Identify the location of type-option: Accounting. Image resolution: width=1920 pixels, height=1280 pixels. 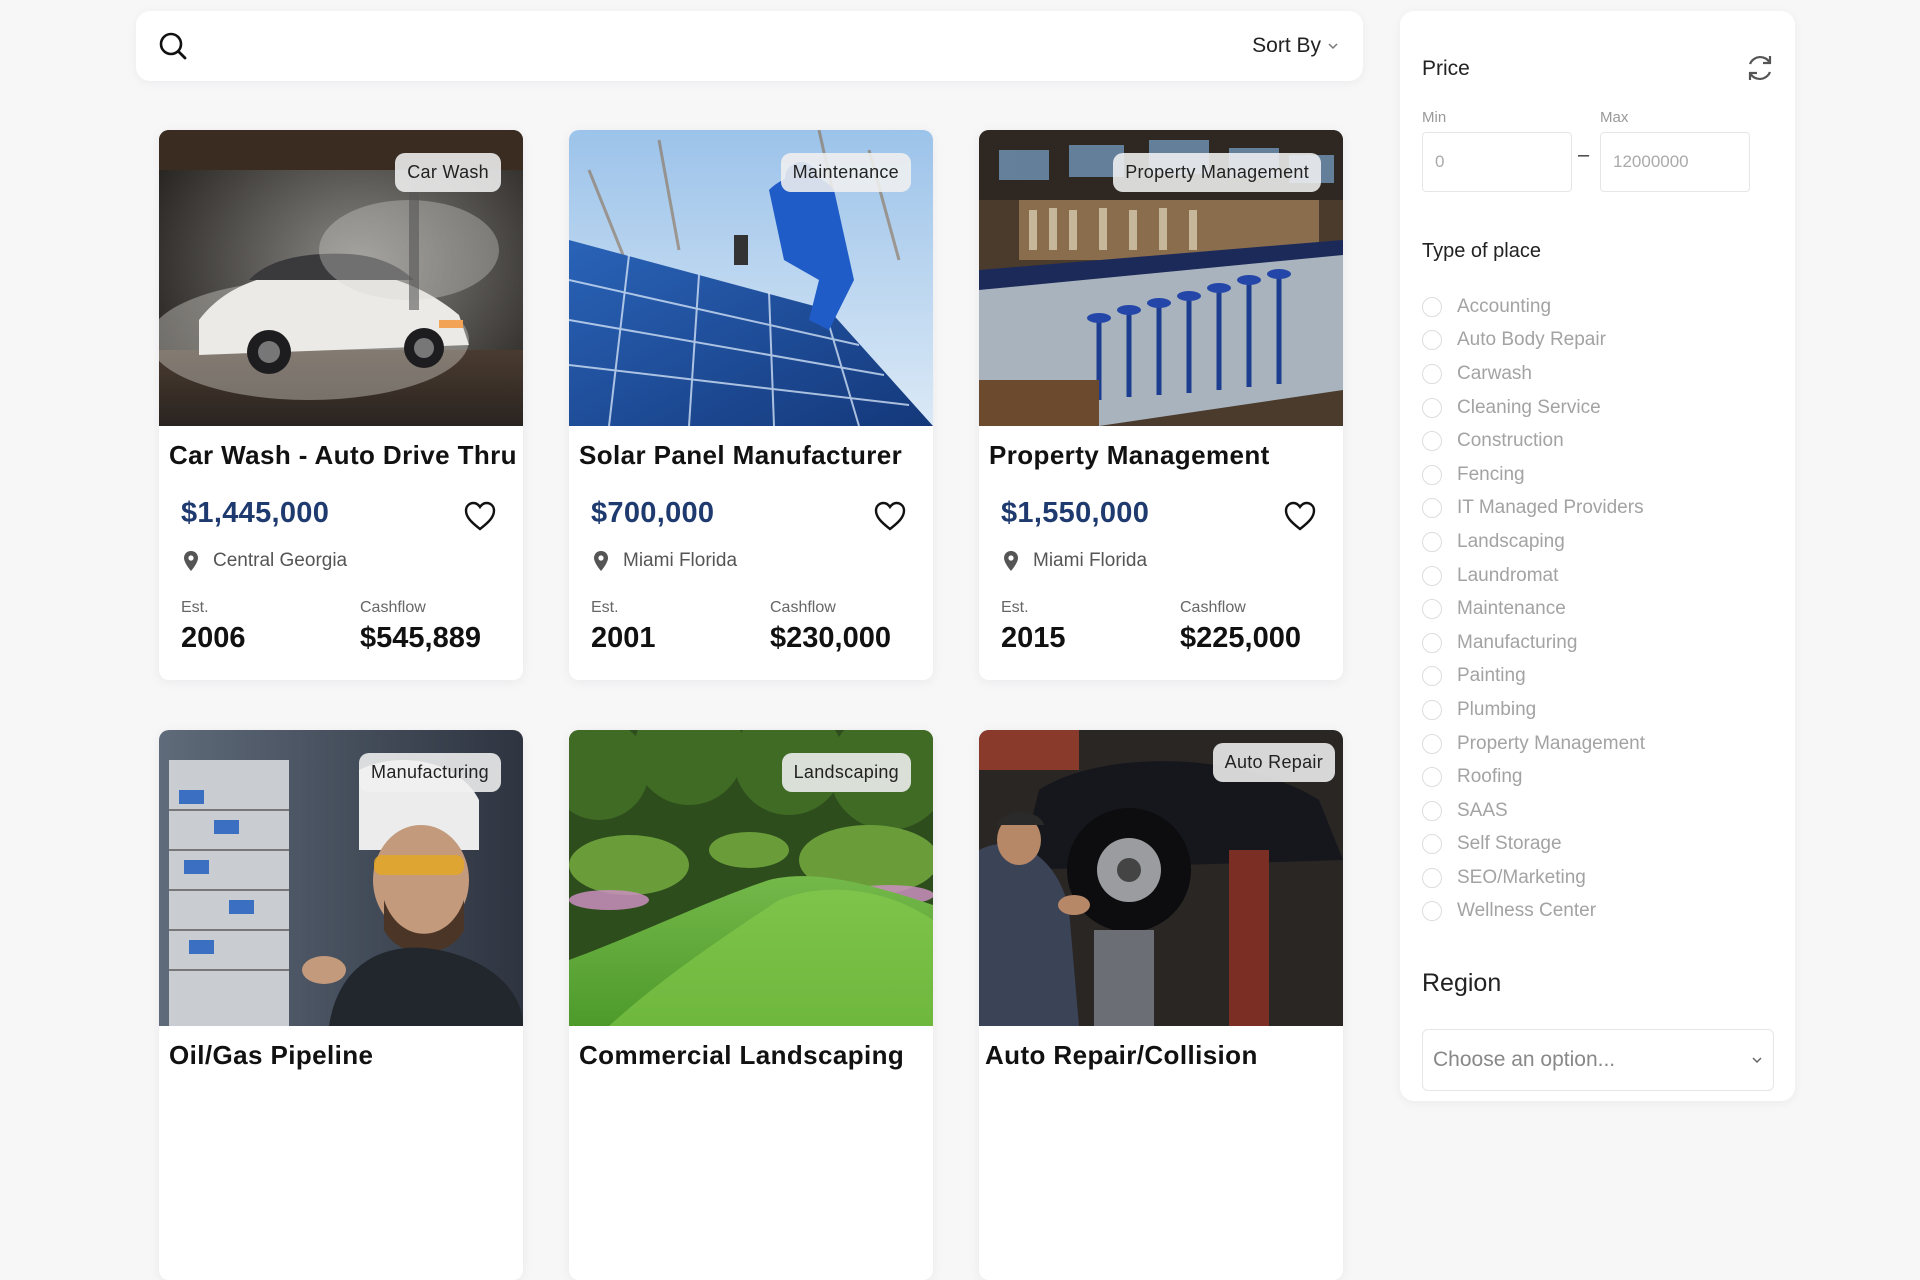
(1533, 307).